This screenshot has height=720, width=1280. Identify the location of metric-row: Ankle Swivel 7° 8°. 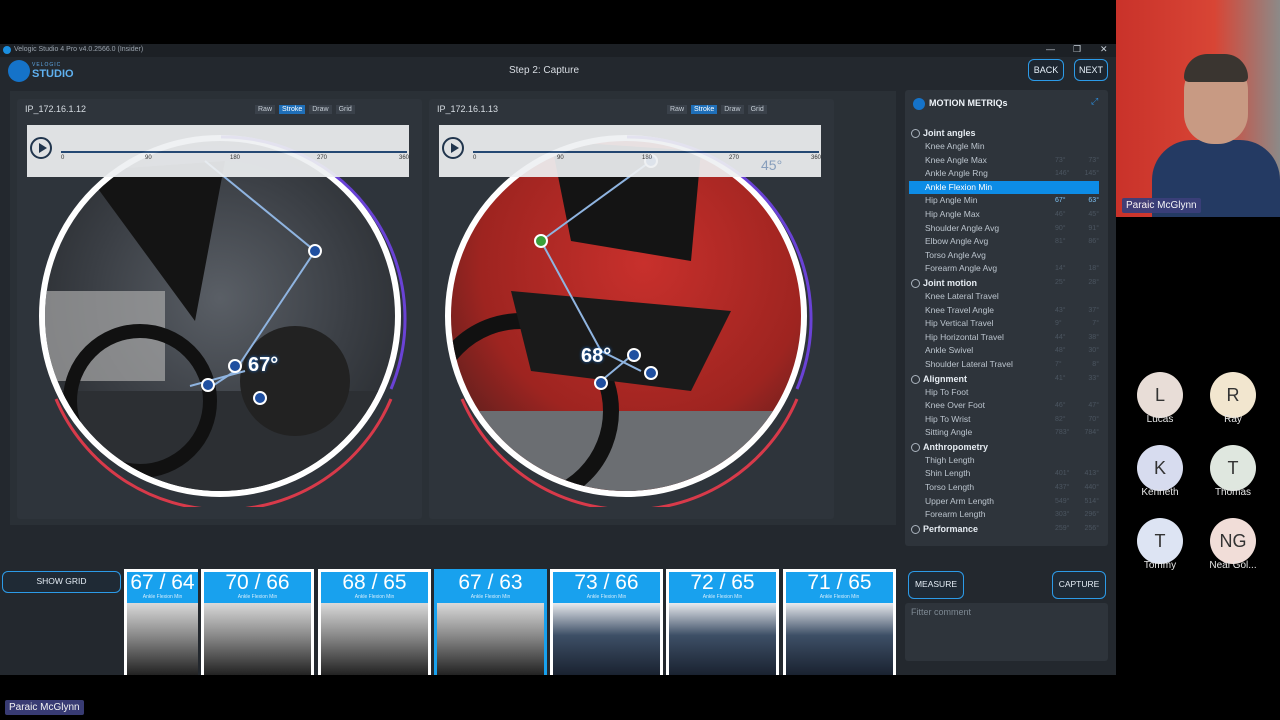
(1004, 356).